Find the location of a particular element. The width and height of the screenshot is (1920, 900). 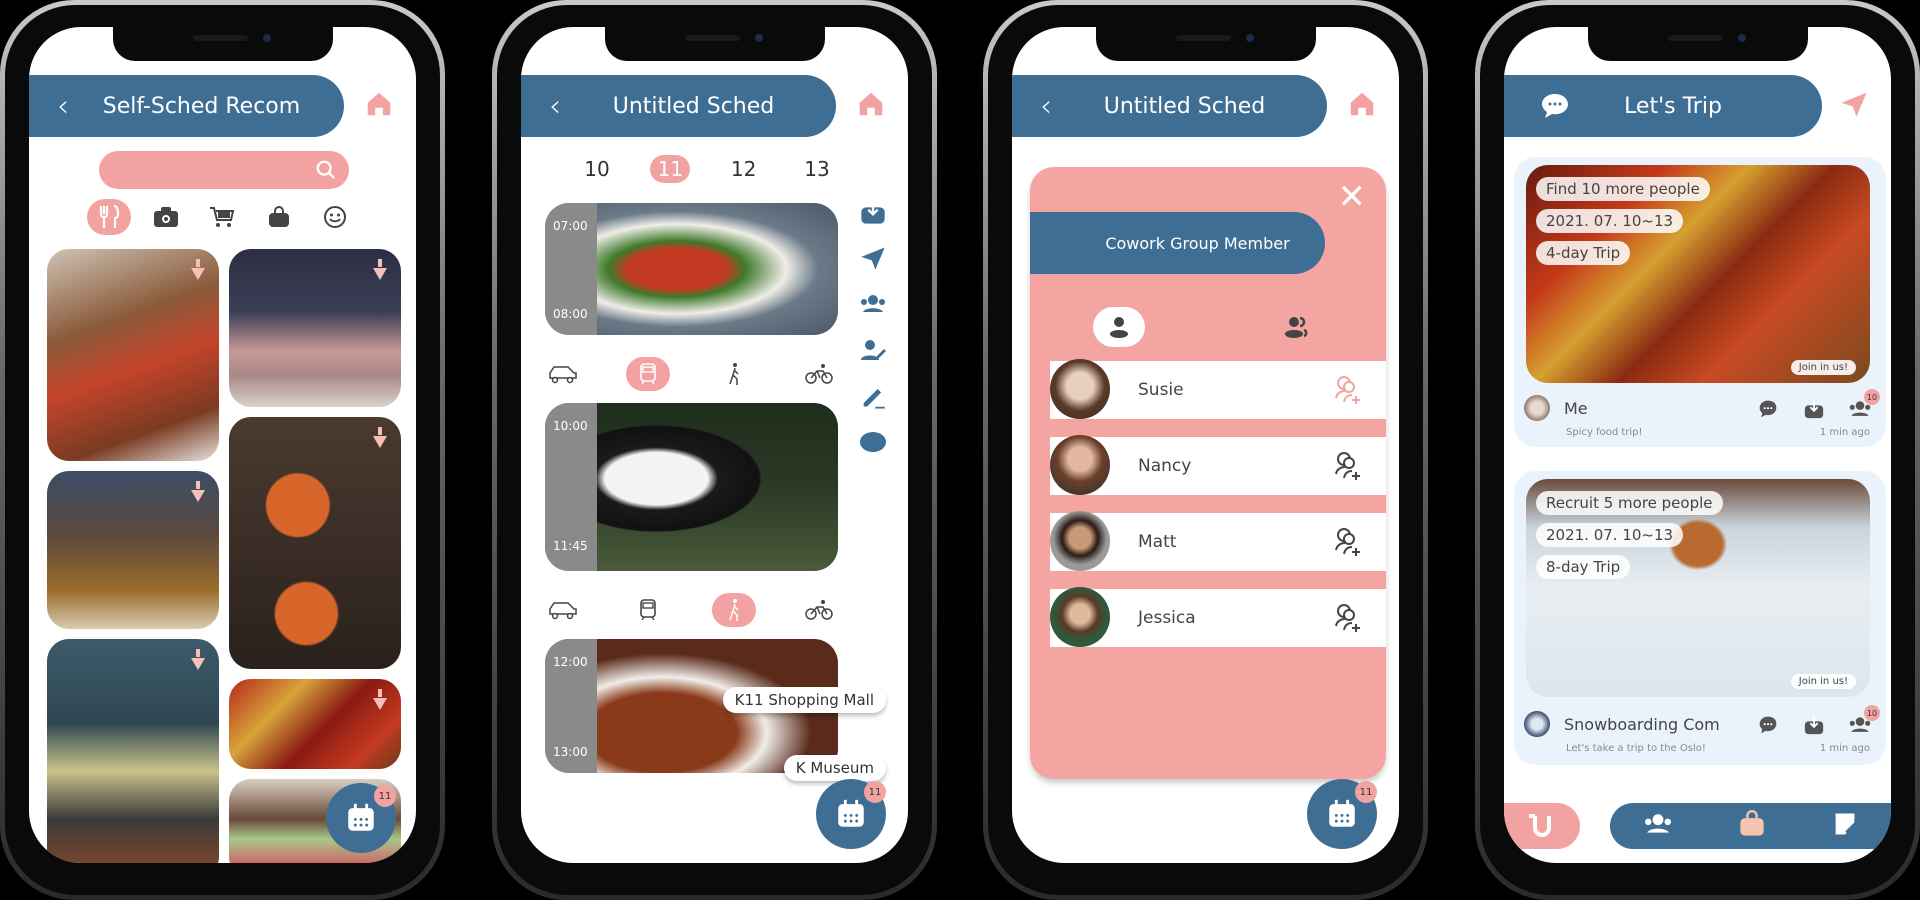

calendar-icon is located at coordinates (851, 813).